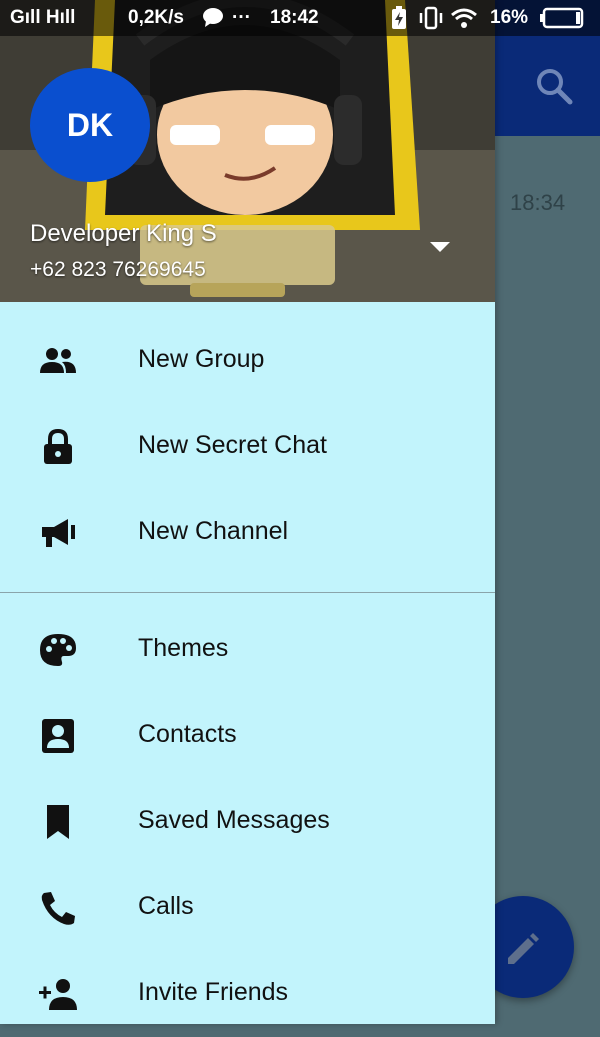 Image resolution: width=600 pixels, height=1037 pixels. Describe the element at coordinates (58, 360) in the screenshot. I see `group-icon` at that location.